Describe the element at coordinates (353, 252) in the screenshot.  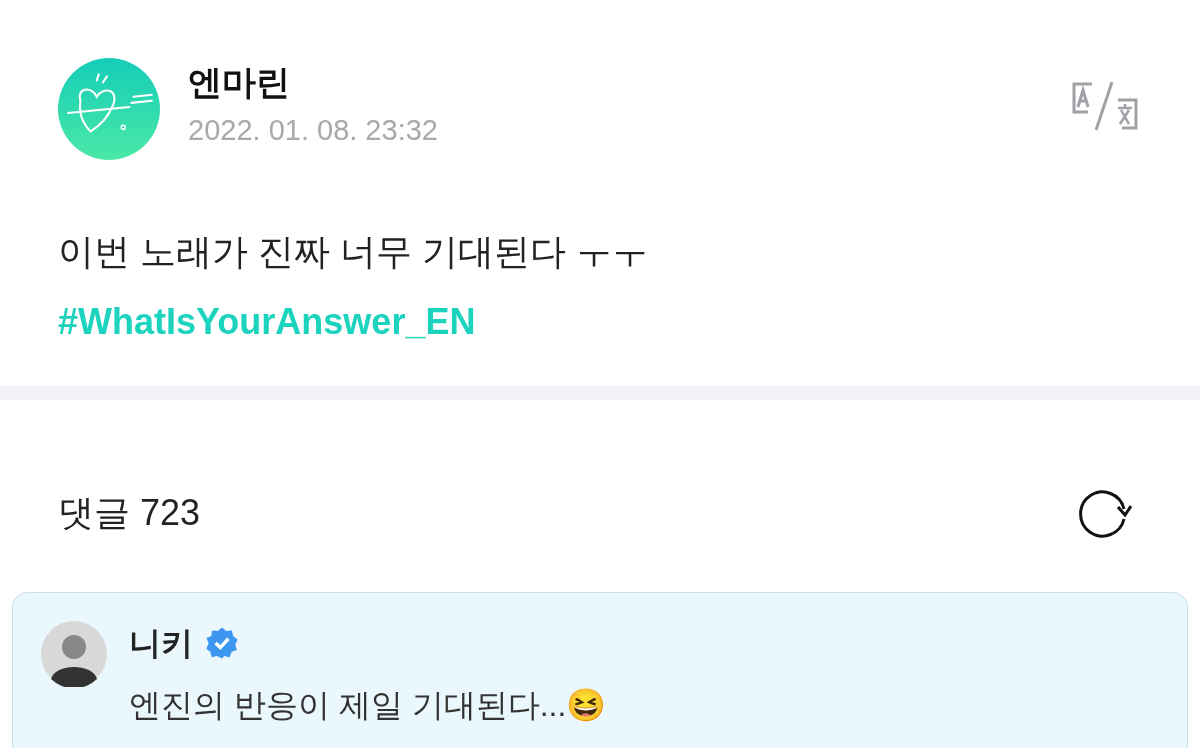
I see `post-text: 이번 노래가 진짜 너무 기대된다 ㅜㅜ` at that location.